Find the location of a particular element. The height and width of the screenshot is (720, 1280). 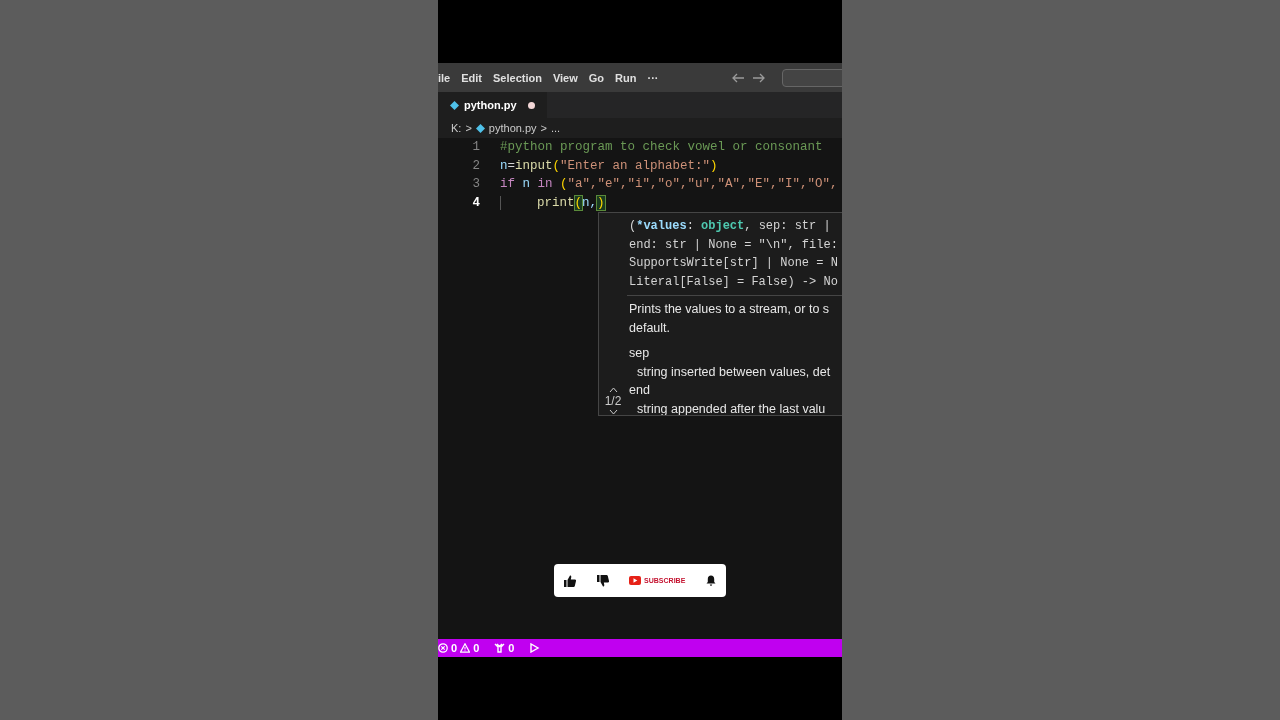

signature-line: (*values: object, sep: str | is located at coordinates (730, 226).